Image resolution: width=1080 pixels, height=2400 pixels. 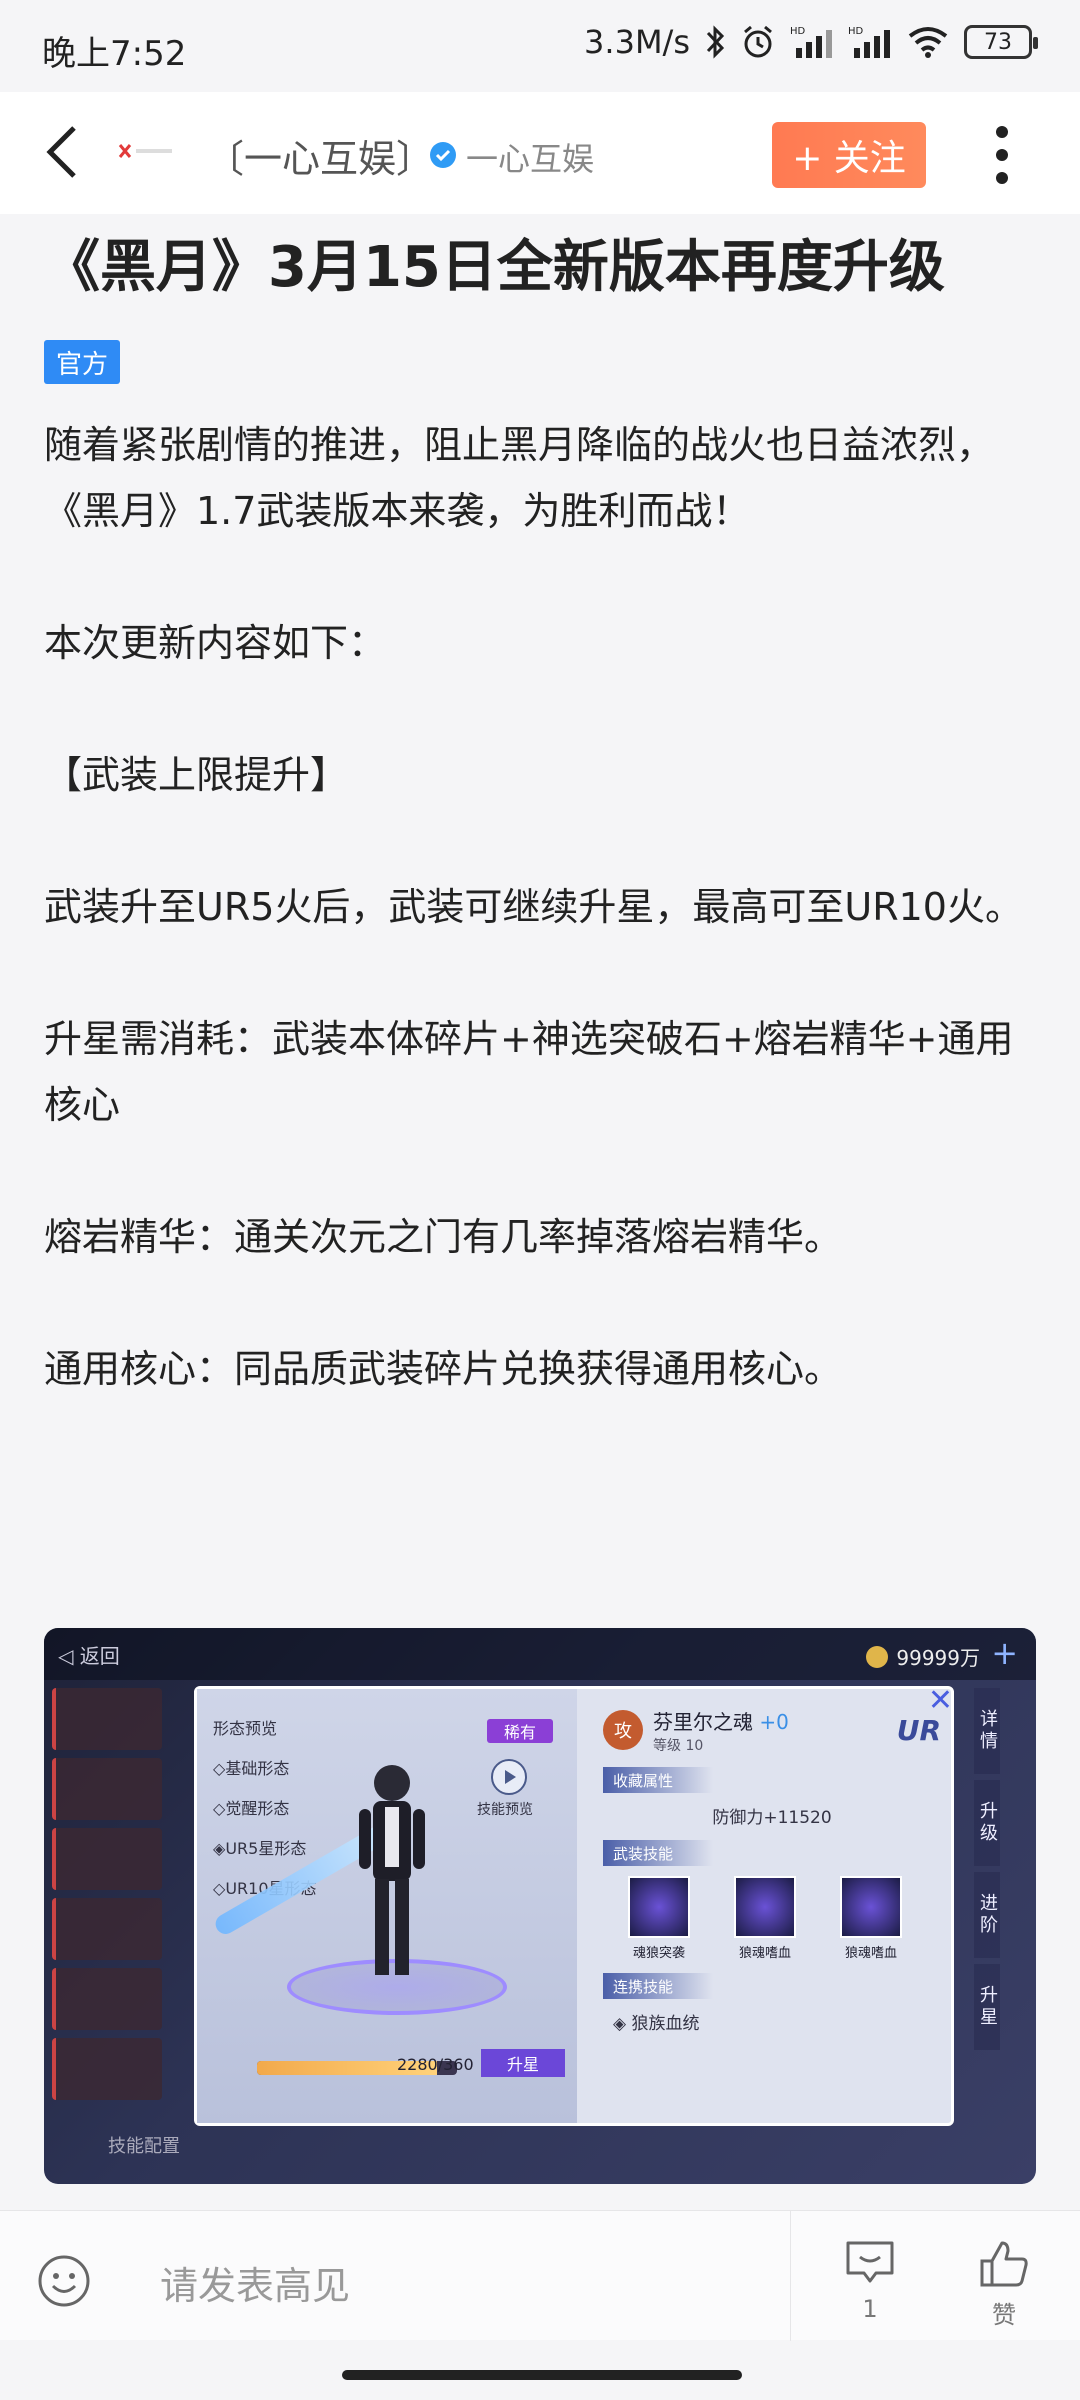 I want to click on bluetooth-icon, so click(x=715, y=42).